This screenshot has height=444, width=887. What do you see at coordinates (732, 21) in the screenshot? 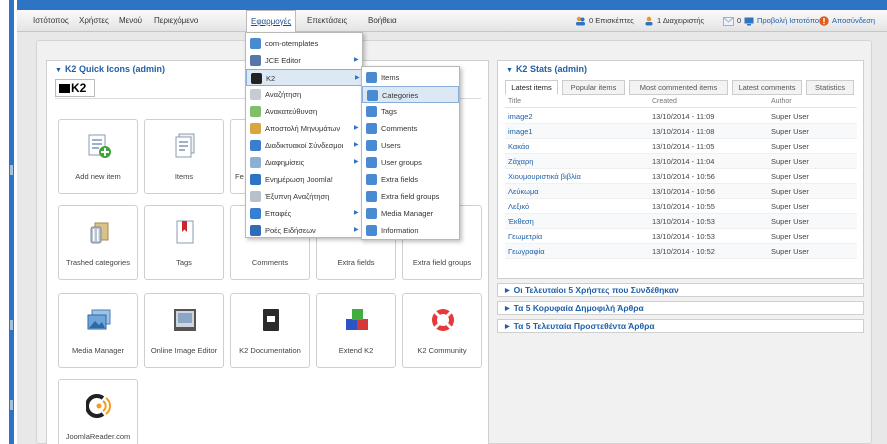
I see `messages-status: 0` at bounding box center [732, 21].